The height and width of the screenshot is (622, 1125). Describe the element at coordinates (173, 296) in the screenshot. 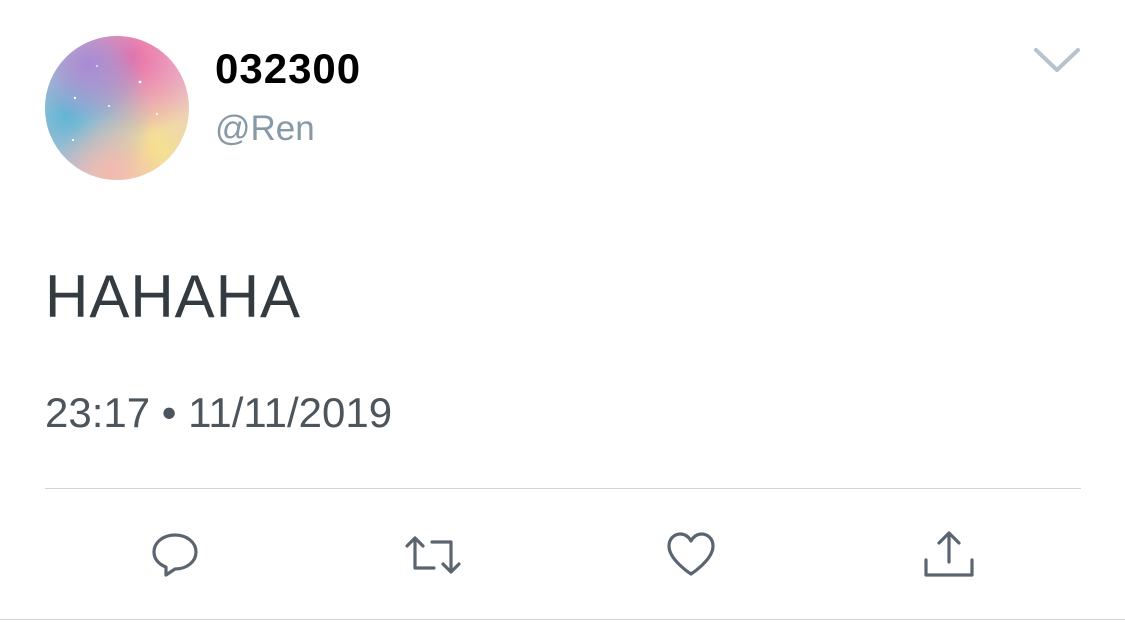

I see `tweet-text: HAHAHA` at that location.